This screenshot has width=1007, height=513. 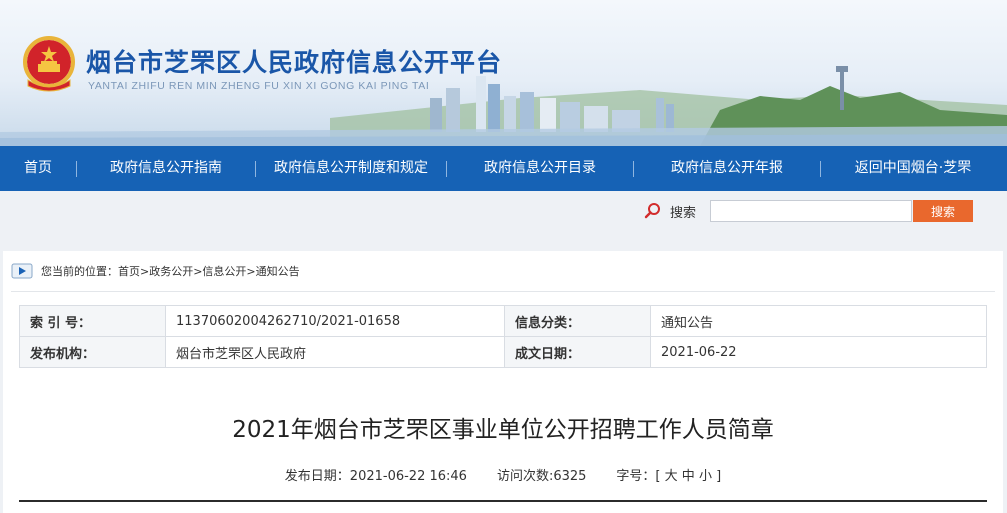 I want to click on national-emblem-icon, so click(x=49, y=64).